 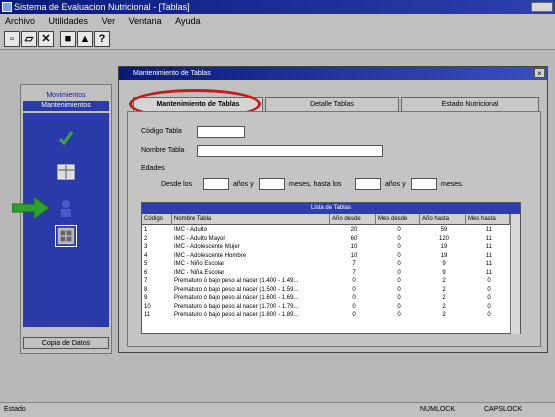 I want to click on col-mes-hasta: Mes hasta, so click(x=488, y=219).